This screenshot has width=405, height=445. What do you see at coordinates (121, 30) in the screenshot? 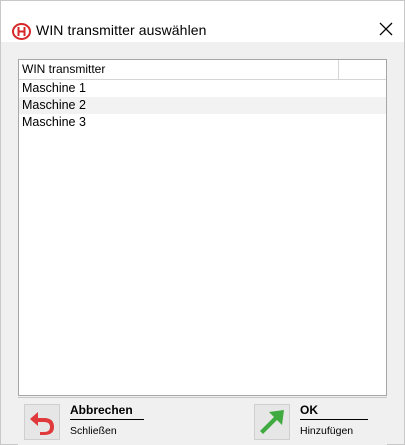
I see `window-title: WIN transmitter auswählen` at bounding box center [121, 30].